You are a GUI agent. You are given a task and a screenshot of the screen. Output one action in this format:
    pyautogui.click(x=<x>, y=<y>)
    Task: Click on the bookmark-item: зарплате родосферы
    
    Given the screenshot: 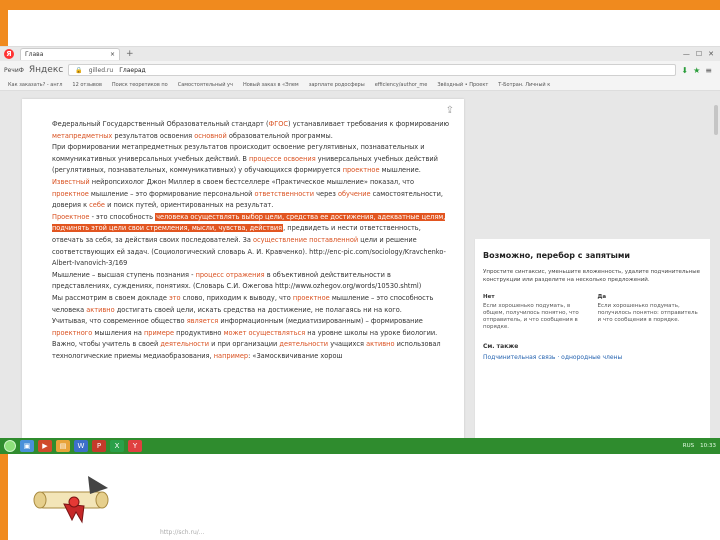 What is the action you would take?
    pyautogui.click(x=337, y=85)
    